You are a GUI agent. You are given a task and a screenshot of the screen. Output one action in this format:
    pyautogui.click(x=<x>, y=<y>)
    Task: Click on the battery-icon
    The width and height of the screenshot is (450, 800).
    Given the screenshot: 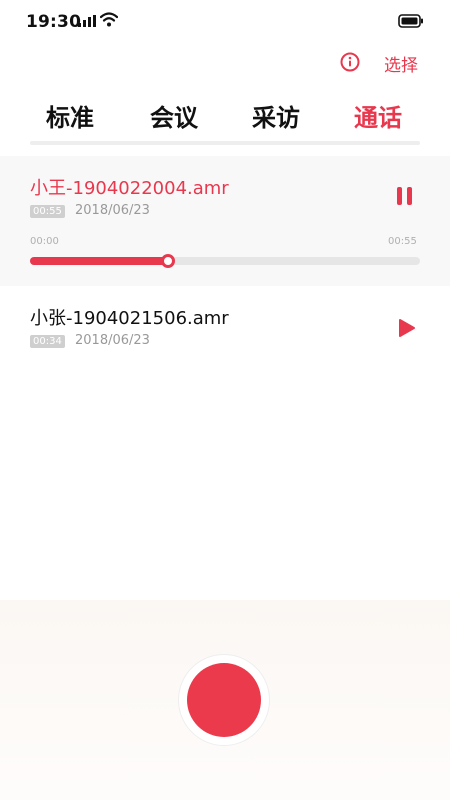 What is the action you would take?
    pyautogui.click(x=410, y=21)
    